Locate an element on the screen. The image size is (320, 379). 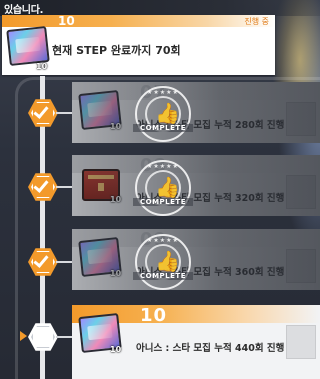
current-step-title: 현재 STEP 완료까지 70회 is located at coordinates (116, 50).